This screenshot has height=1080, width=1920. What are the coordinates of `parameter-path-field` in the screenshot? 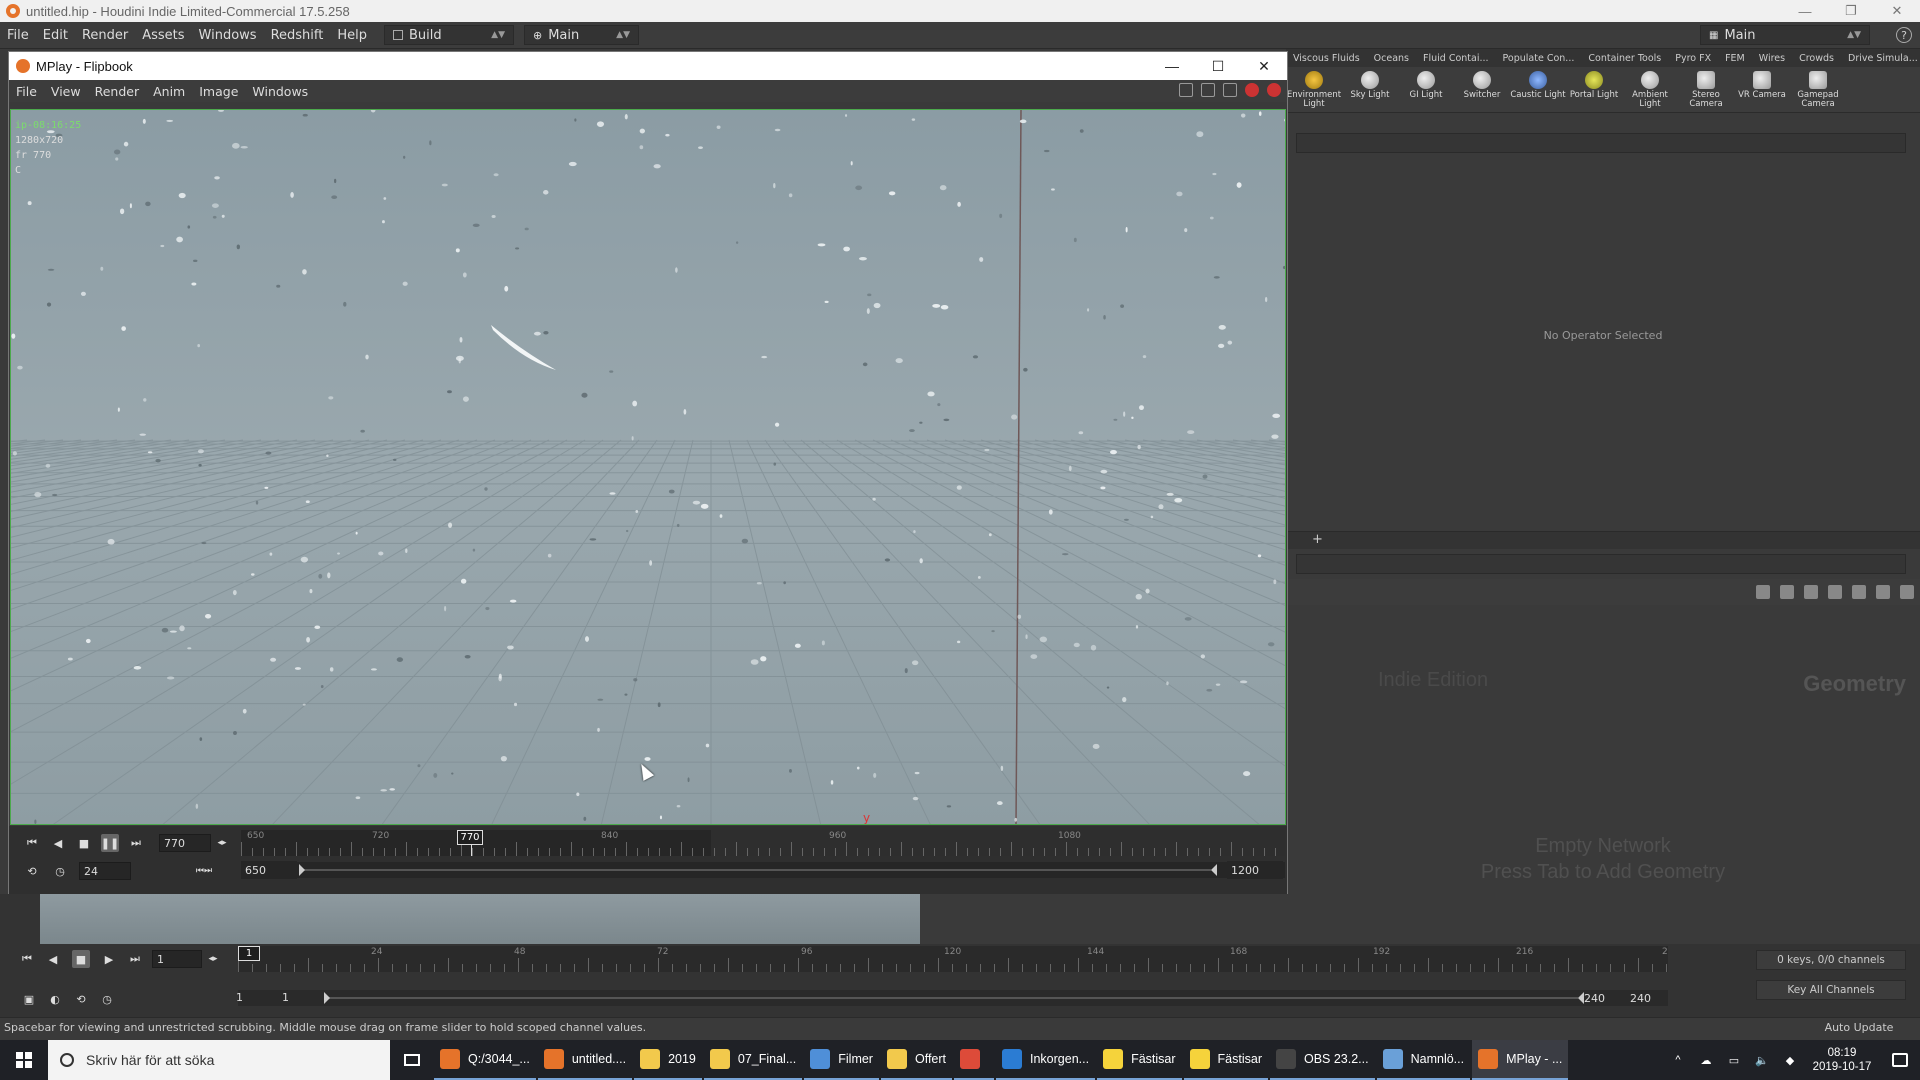 It's located at (1601, 143).